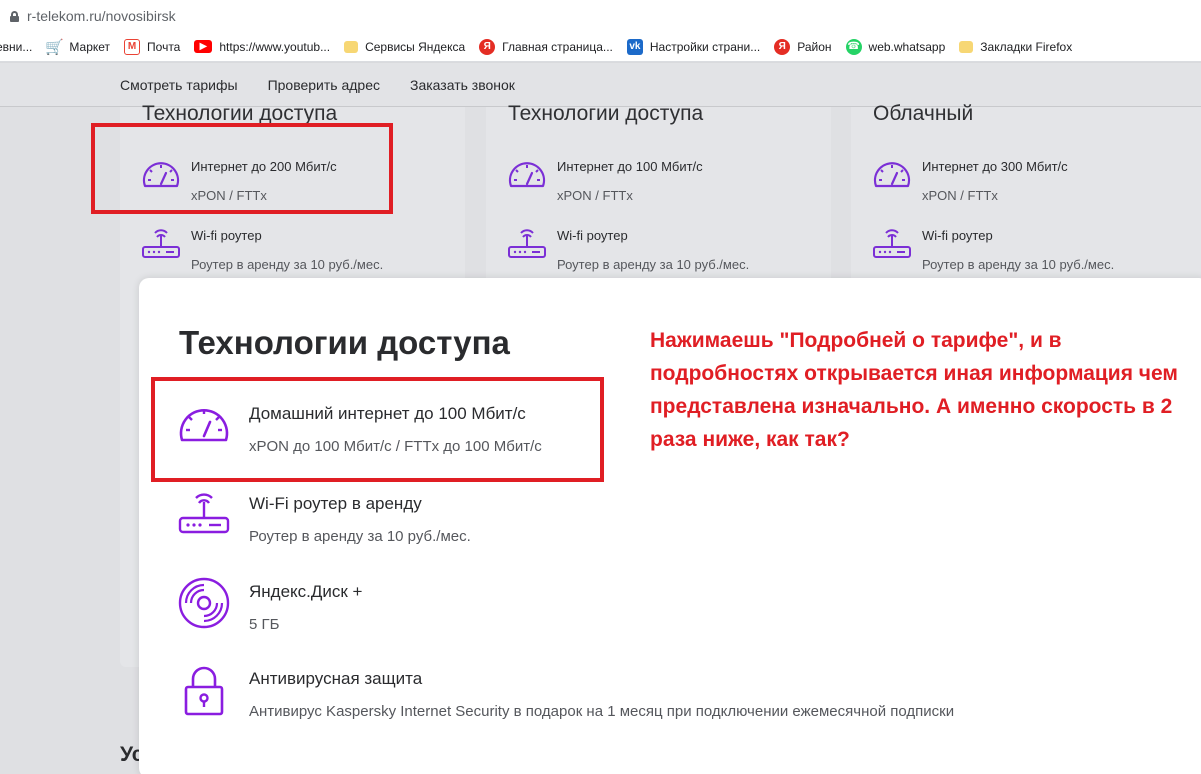 This screenshot has width=1201, height=774. What do you see at coordinates (600, 16) in the screenshot?
I see `address-bar: r-telekom.ru/novosibirsk` at bounding box center [600, 16].